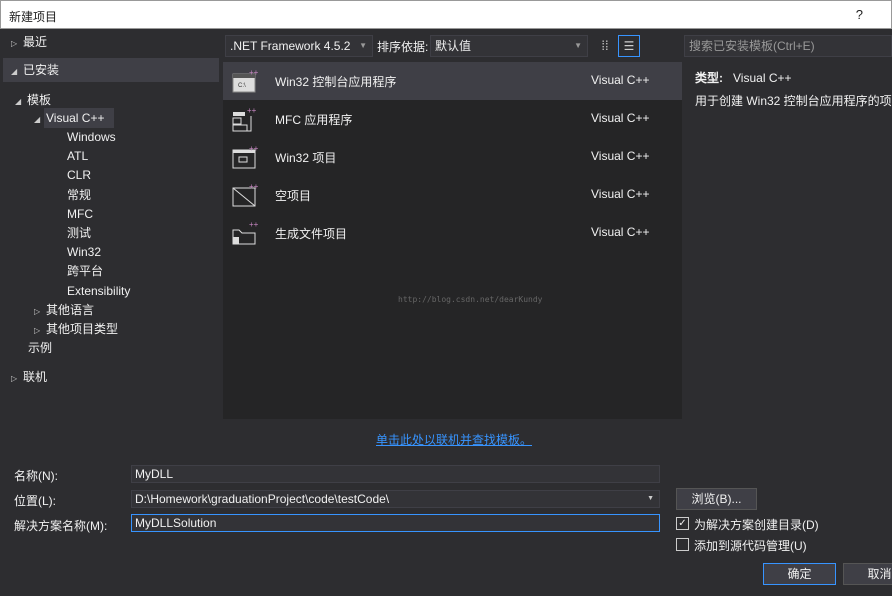  I want to click on tree-label: 最近, so click(35, 42).